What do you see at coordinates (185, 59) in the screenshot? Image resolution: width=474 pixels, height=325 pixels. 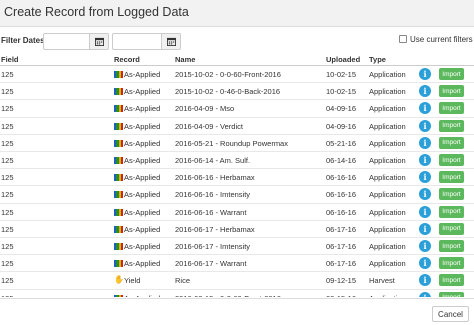 I see `column-header-name: Name` at bounding box center [185, 59].